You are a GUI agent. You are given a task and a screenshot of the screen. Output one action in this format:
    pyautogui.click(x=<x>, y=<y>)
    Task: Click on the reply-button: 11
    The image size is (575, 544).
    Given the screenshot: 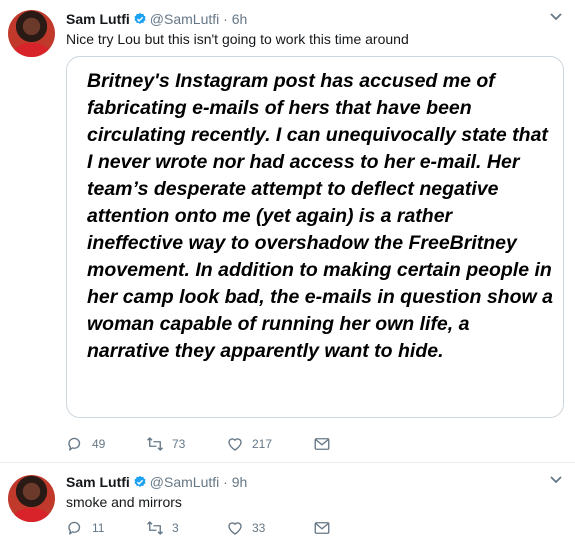 What is the action you would take?
    pyautogui.click(x=106, y=528)
    